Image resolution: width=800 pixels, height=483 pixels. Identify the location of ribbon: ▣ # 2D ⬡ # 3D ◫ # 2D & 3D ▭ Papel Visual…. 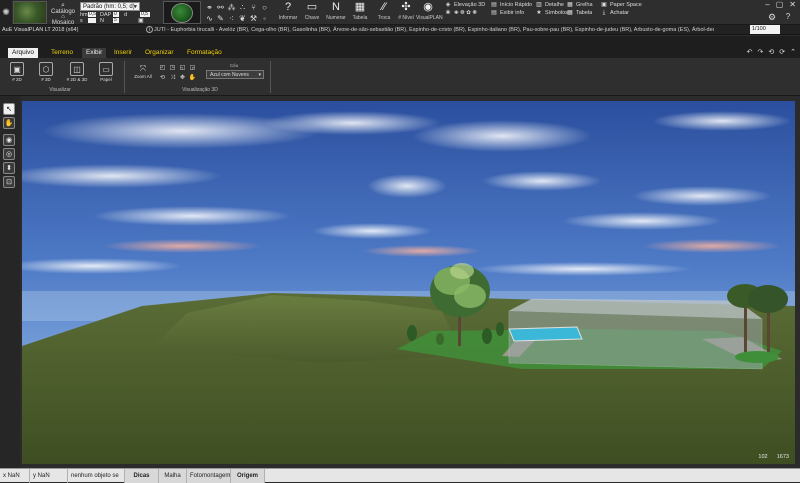
(400, 77).